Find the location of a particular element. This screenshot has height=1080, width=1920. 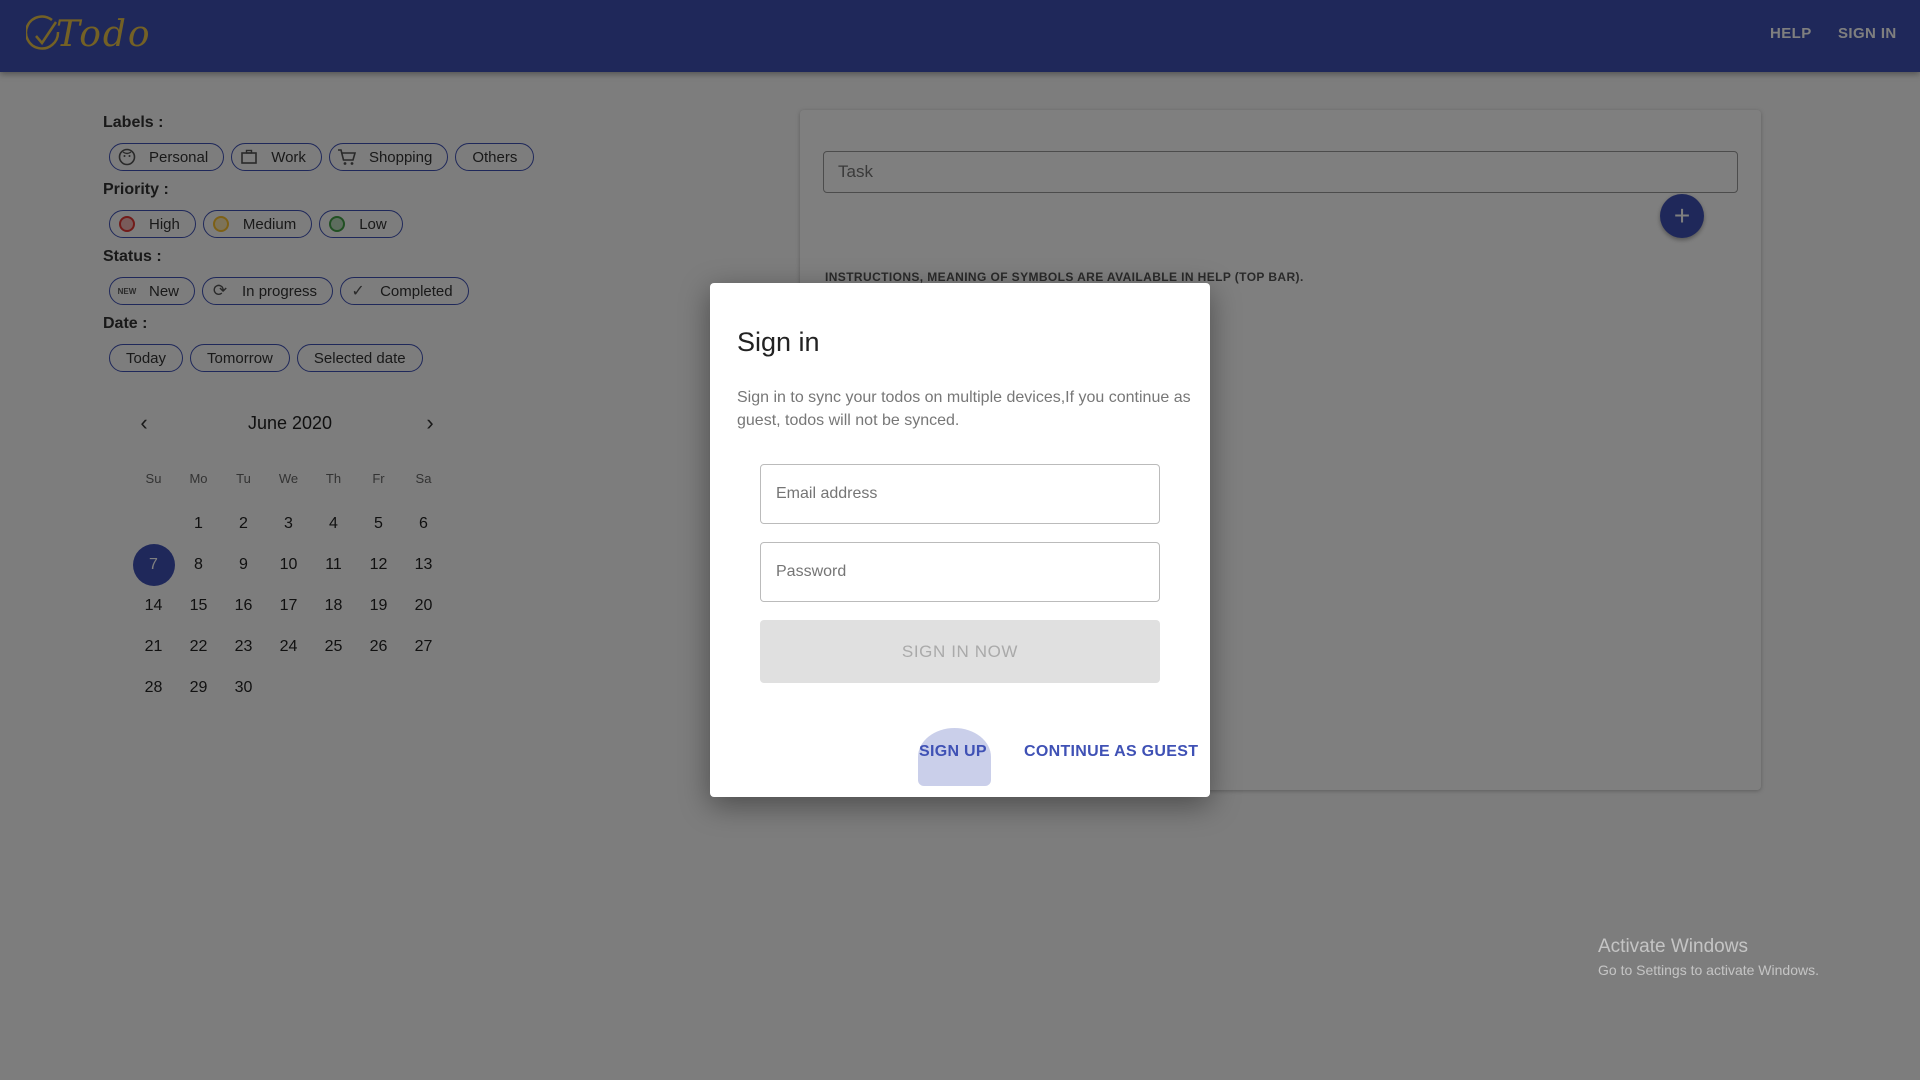

watermark-subtitle: Go to Settings to activate Windows. is located at coordinates (1708, 970).